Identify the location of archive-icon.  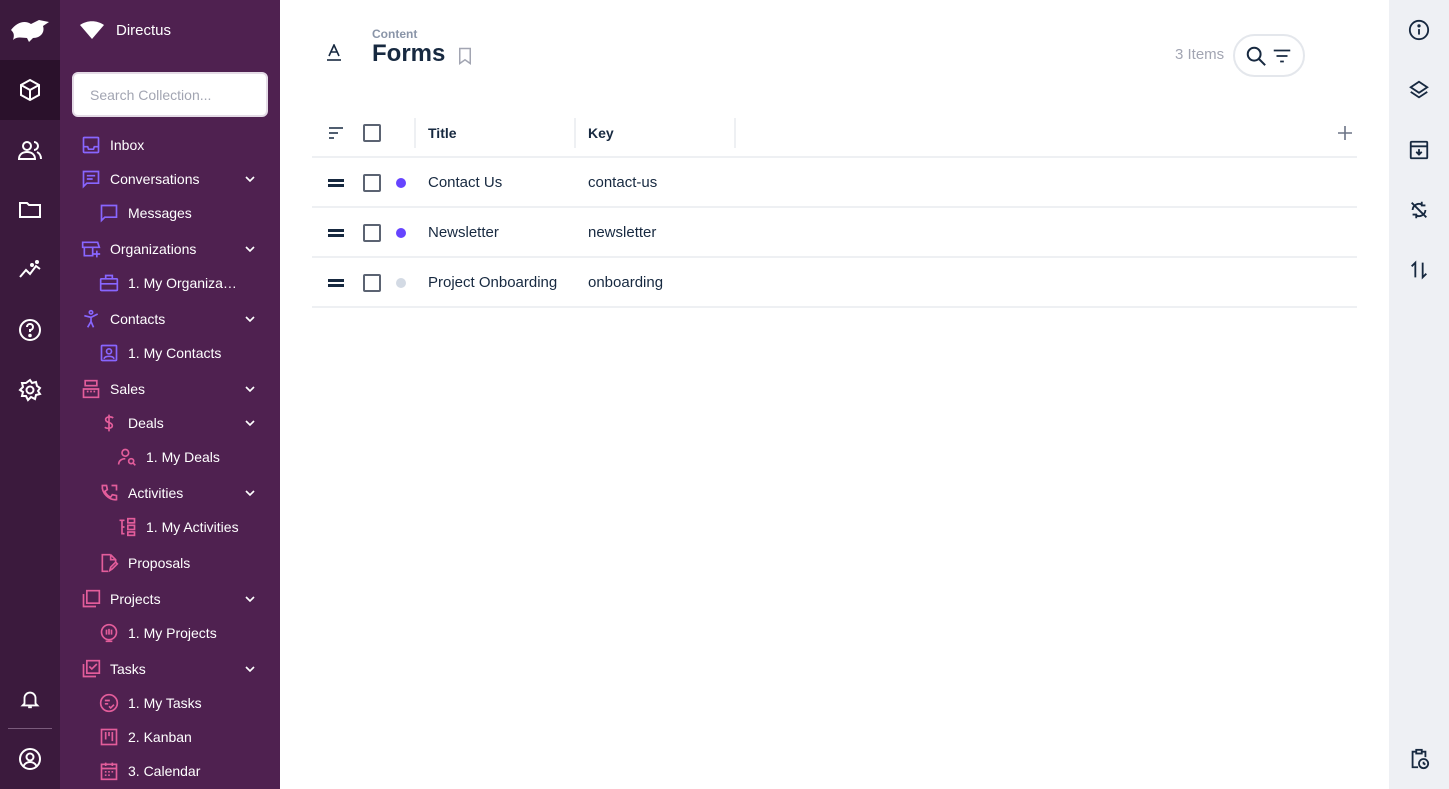
(1419, 150).